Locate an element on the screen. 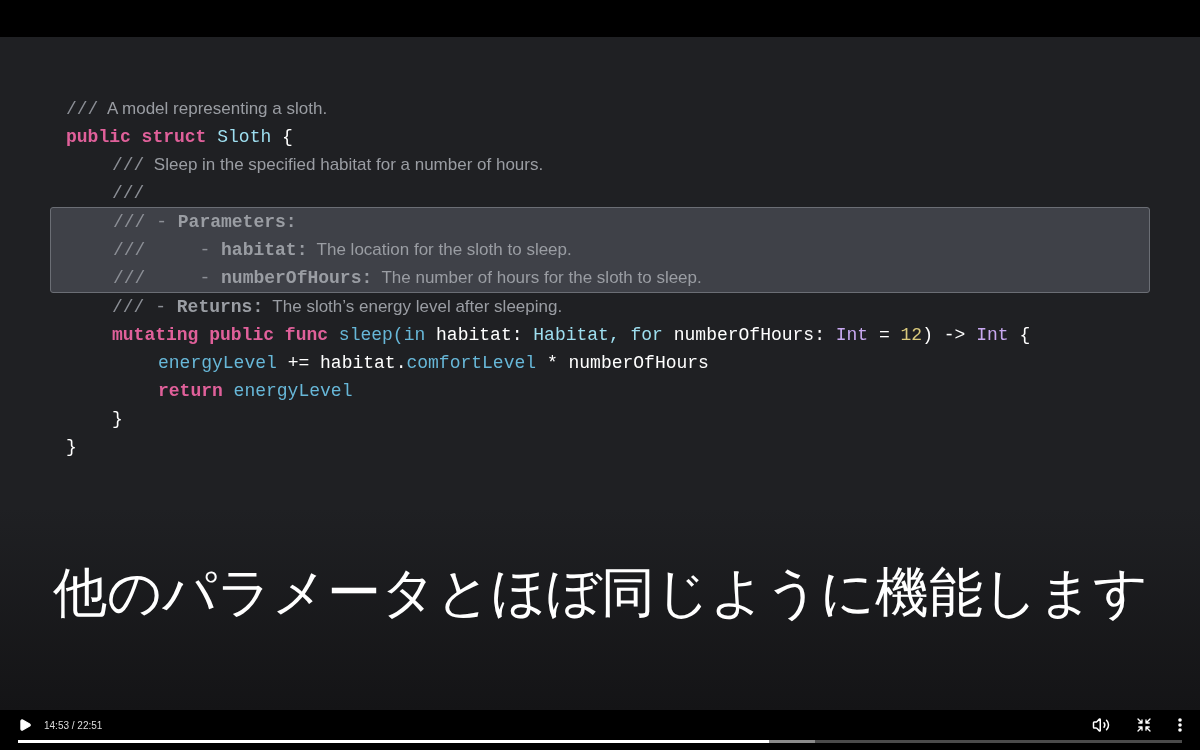  code-line: /// - numberOfHours: The number of hours for the sloth to sleep. is located at coordinates (407, 278).